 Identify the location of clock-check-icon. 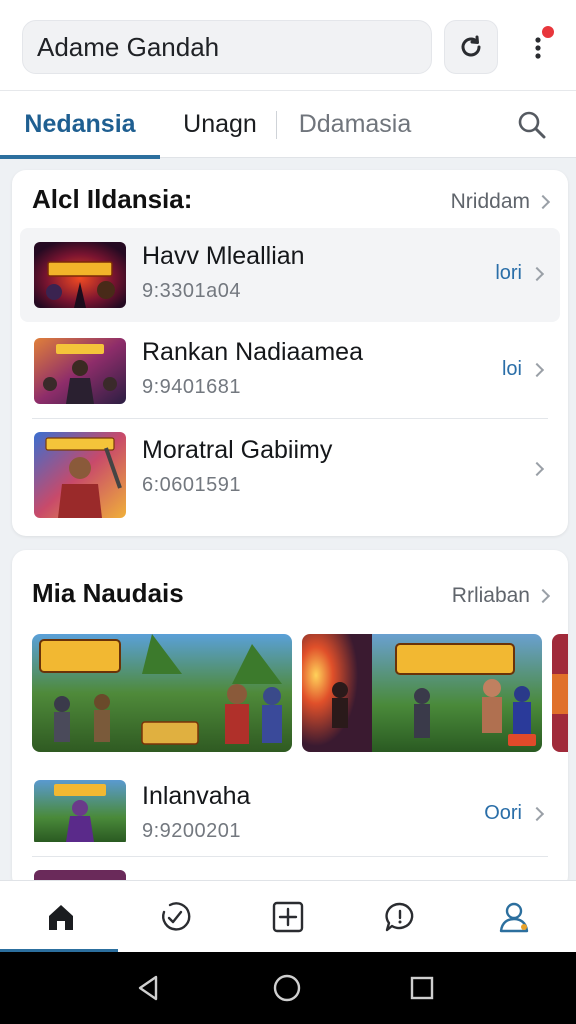
(176, 916).